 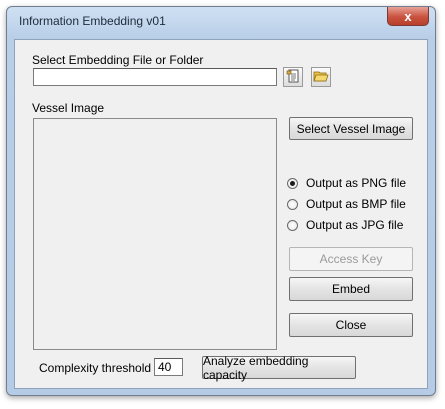 I want to click on browse-file-button, so click(x=293, y=77).